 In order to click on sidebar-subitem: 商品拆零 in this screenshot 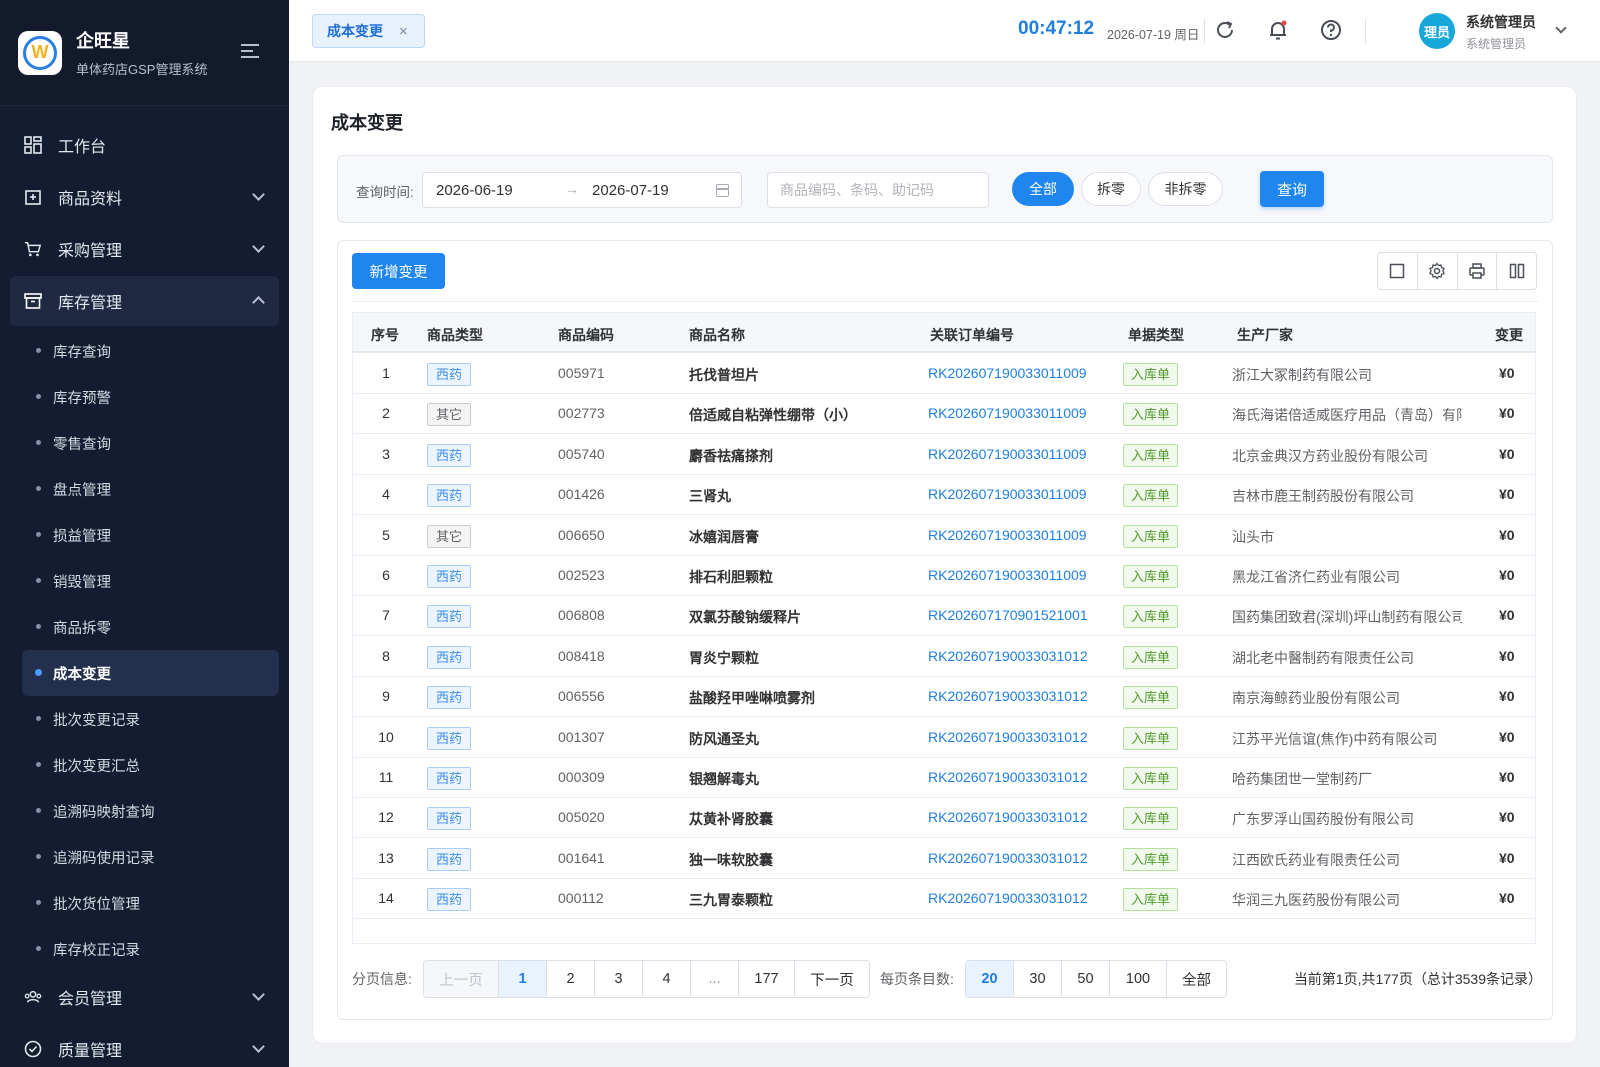, I will do `click(150, 627)`.